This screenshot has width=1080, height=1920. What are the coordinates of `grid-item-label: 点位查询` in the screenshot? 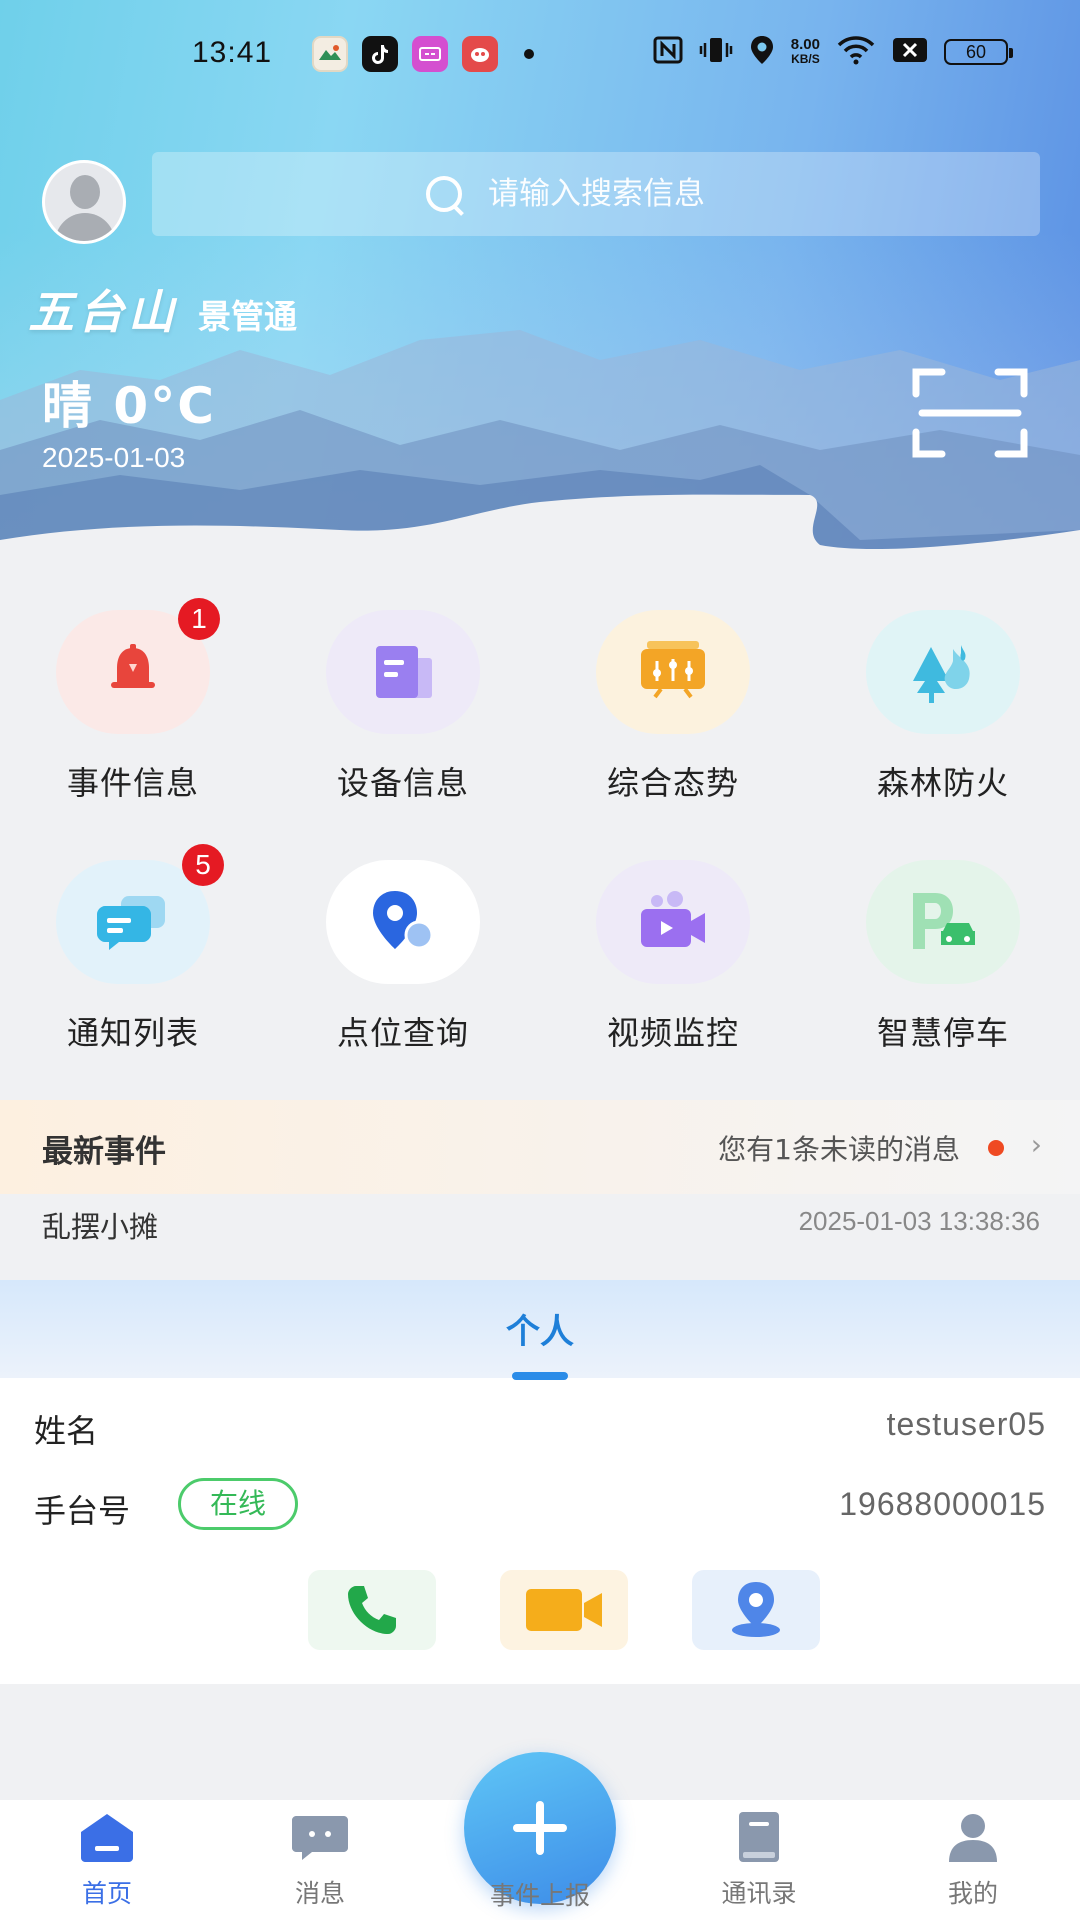 It's located at (402, 1033).